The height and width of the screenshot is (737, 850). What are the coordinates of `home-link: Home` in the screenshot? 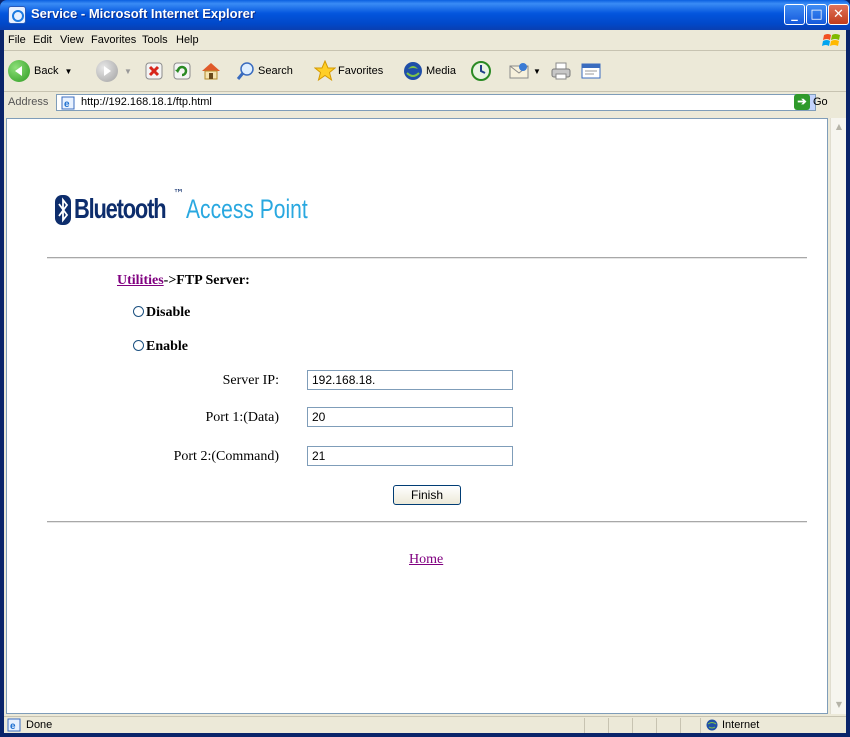 It's located at (426, 559).